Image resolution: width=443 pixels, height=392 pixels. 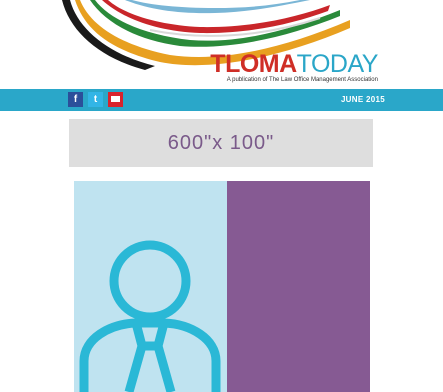 I want to click on issue-date: JUNE 2015, so click(x=362, y=99).